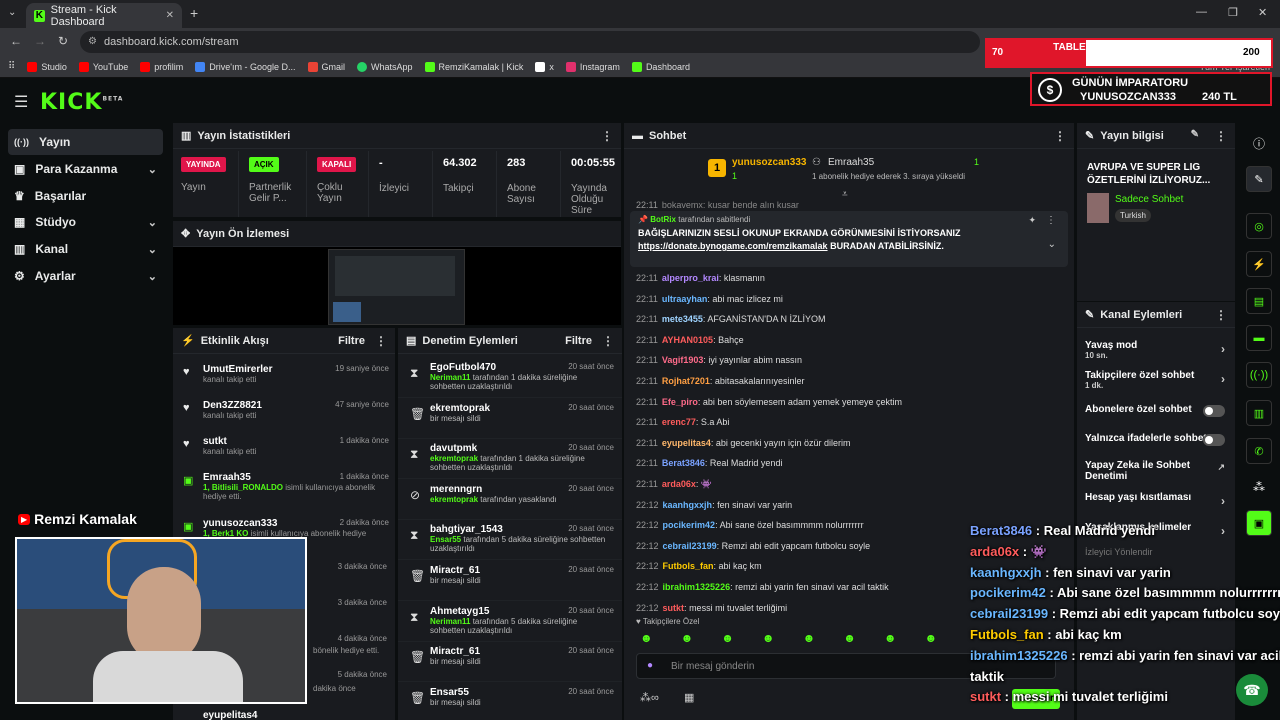 This screenshot has width=1280, height=720. I want to click on activity-user: eyupelitas4, so click(230, 715).